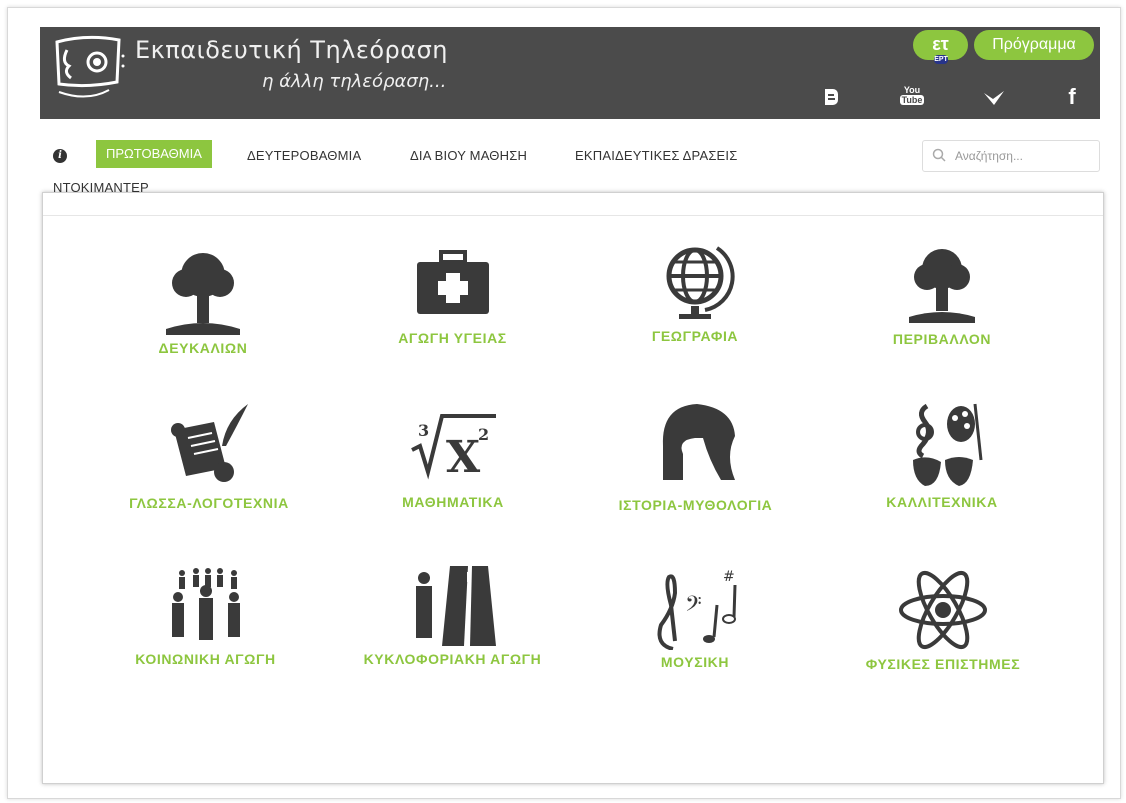 The width and height of the screenshot is (1126, 803). What do you see at coordinates (205, 659) in the screenshot?
I see `category-label: ΚΟΙΝΩΝΙΚΗ ΑΓΩΓΗ` at bounding box center [205, 659].